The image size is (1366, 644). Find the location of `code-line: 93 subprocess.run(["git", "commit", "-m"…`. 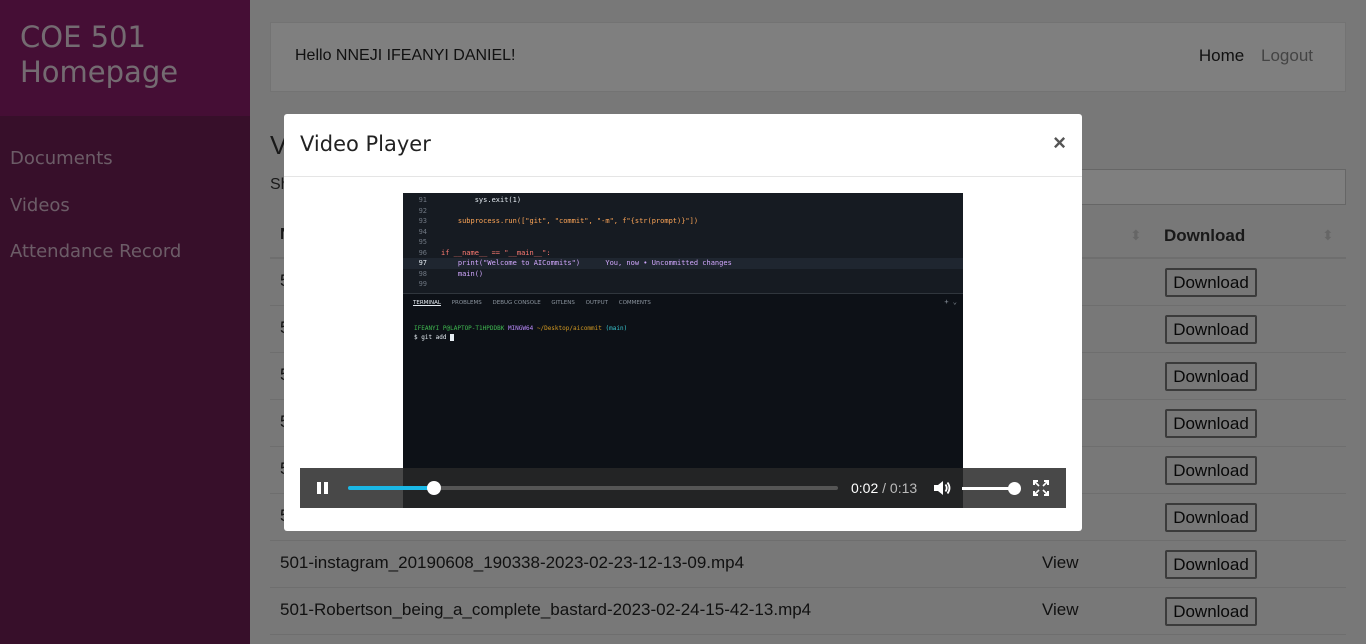

code-line: 93 subprocess.run(["git", "commit", "-m"… is located at coordinates (558, 221).